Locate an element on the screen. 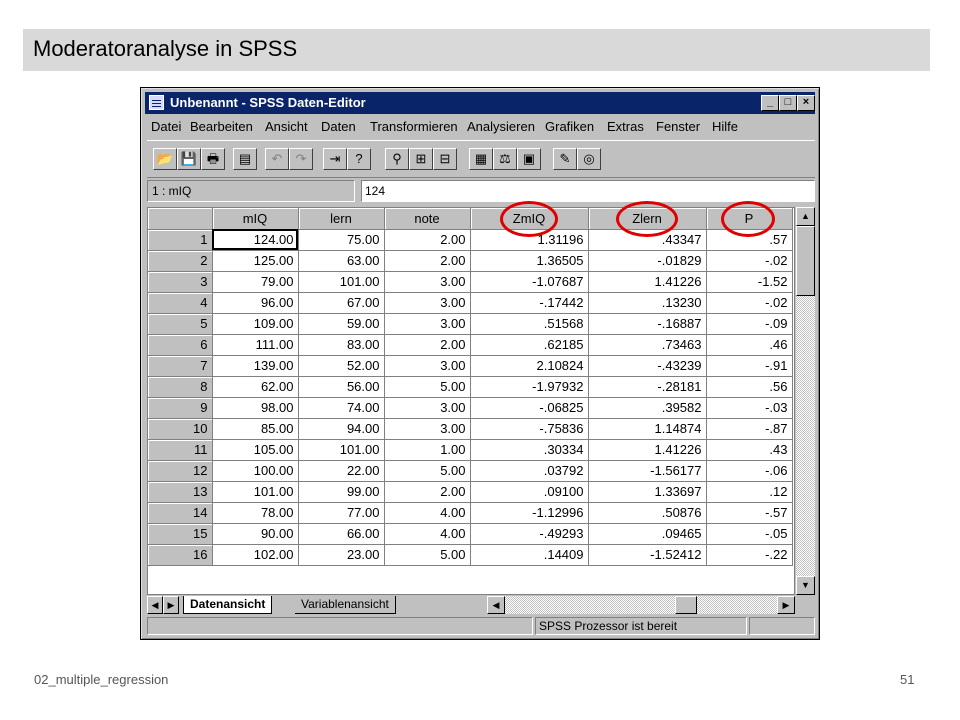 Image resolution: width=960 pixels, height=720 pixels. insert-case-icon: ⊞ is located at coordinates (421, 159).